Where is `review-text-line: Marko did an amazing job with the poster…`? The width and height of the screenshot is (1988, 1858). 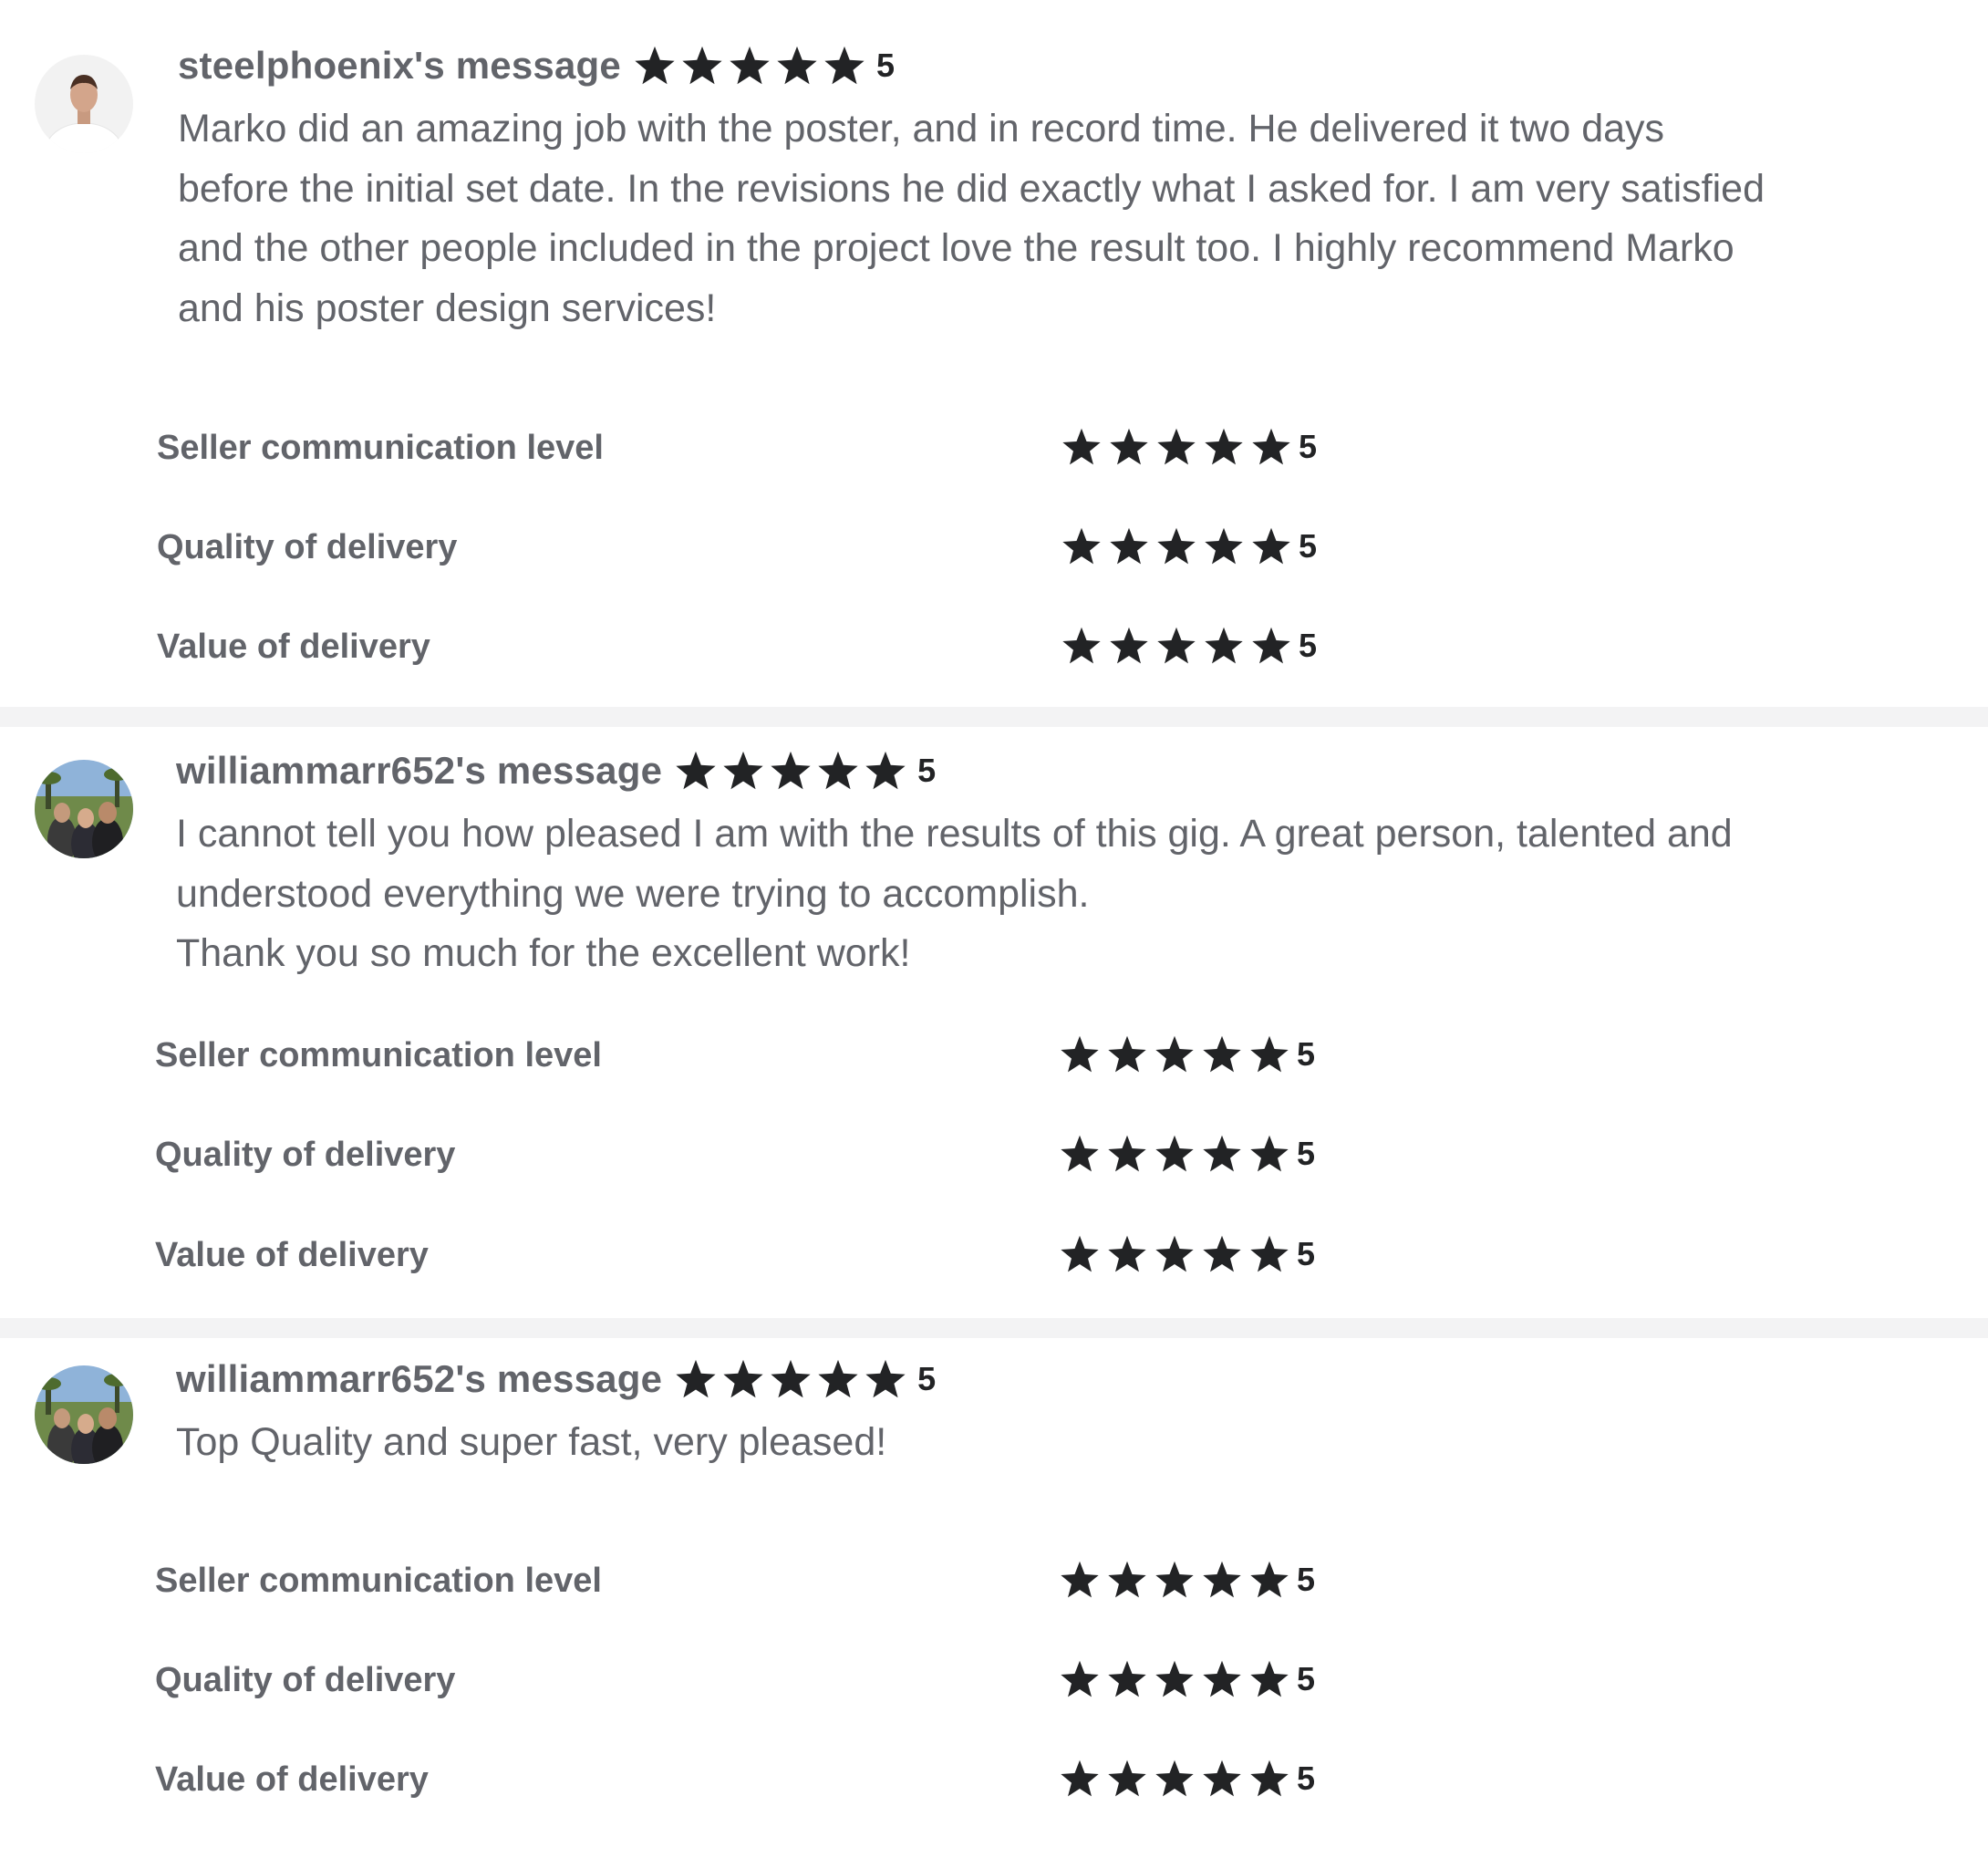
review-text-line: Marko did an amazing job with the poster… is located at coordinates (921, 129).